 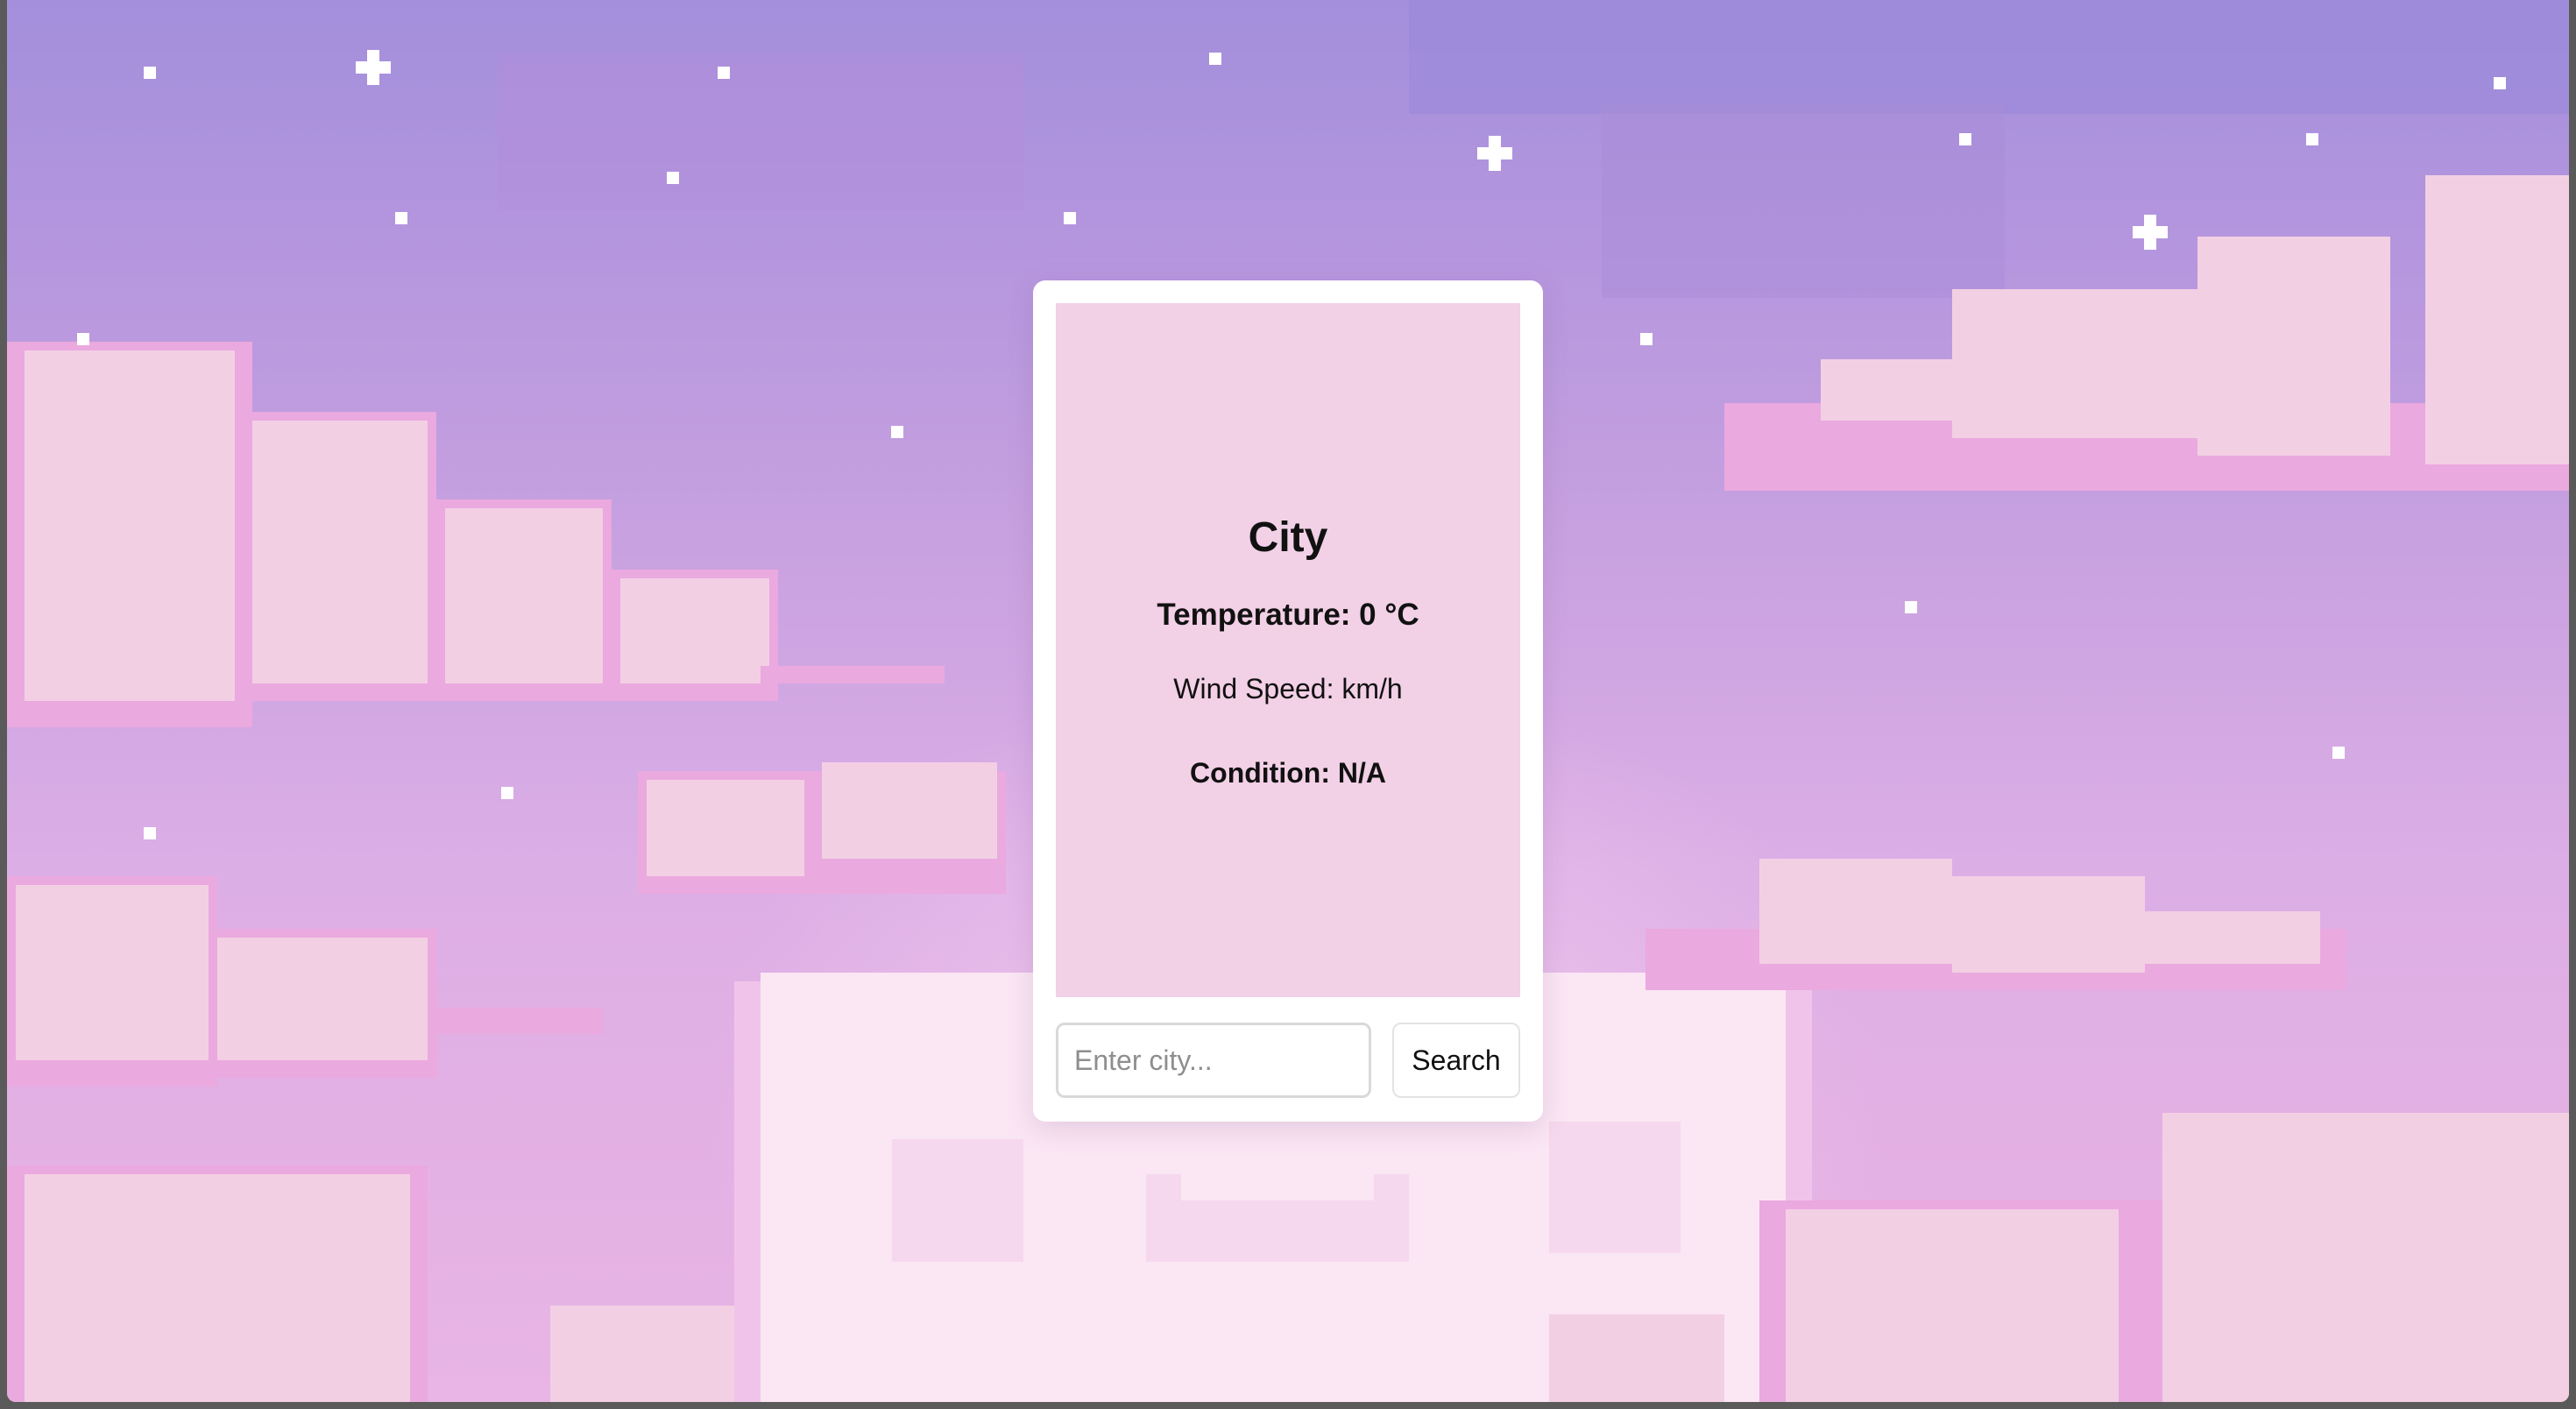 What do you see at coordinates (1288, 688) in the screenshot?
I see `wind-speed-text: Wind Speed: km/h` at bounding box center [1288, 688].